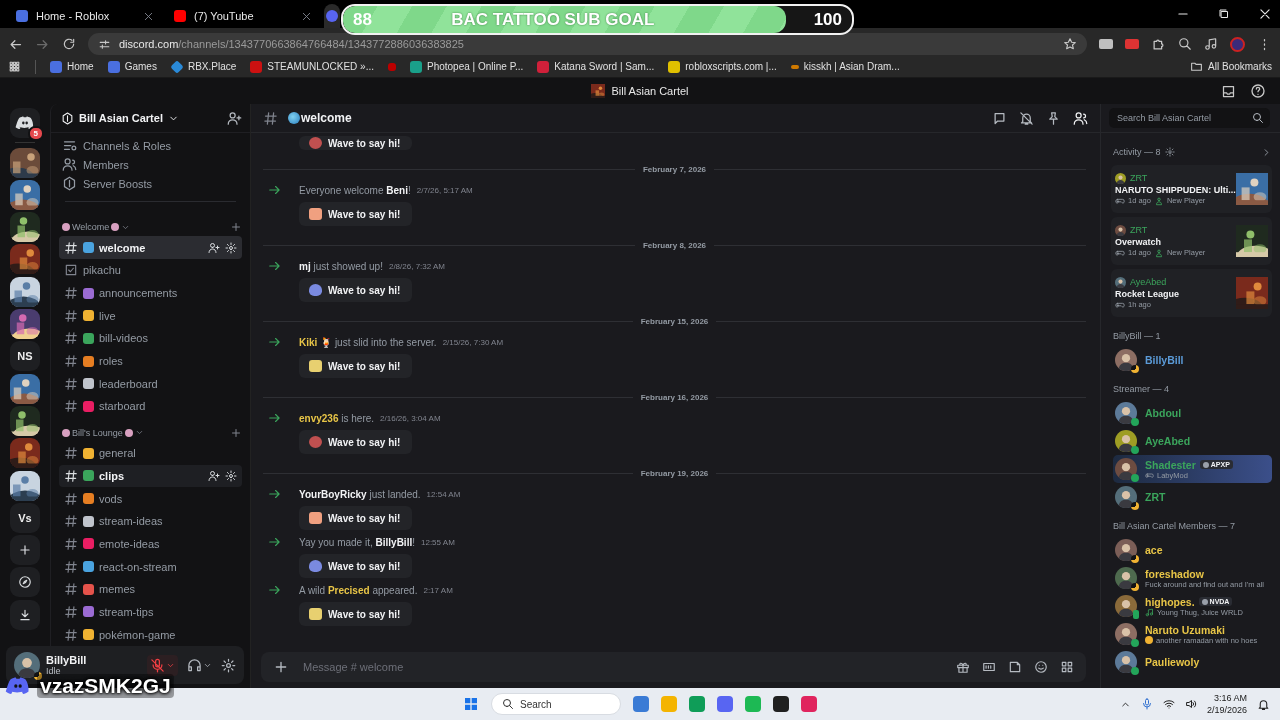 The width and height of the screenshot is (1280, 720). Describe the element at coordinates (85, 16) in the screenshot. I see `browser-tab: Home - Roblox` at that location.